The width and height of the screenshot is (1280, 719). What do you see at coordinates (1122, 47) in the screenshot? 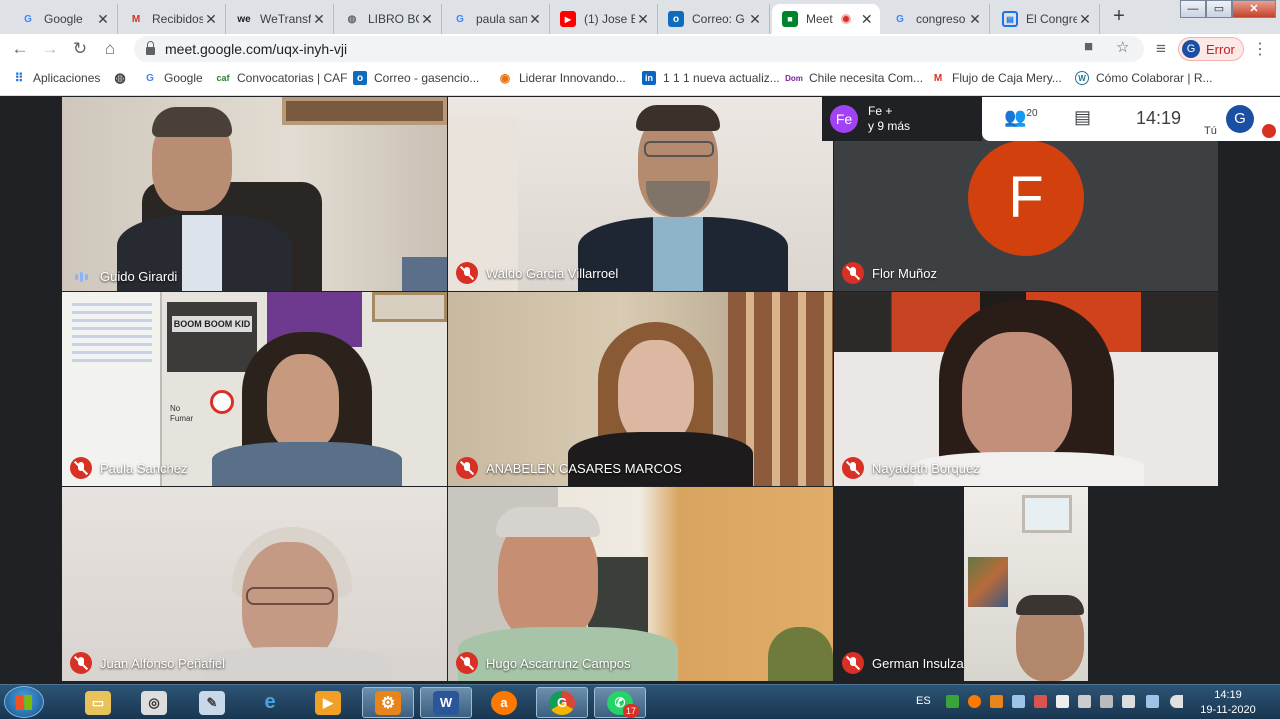
I see `star-icon: ☆` at bounding box center [1122, 47].